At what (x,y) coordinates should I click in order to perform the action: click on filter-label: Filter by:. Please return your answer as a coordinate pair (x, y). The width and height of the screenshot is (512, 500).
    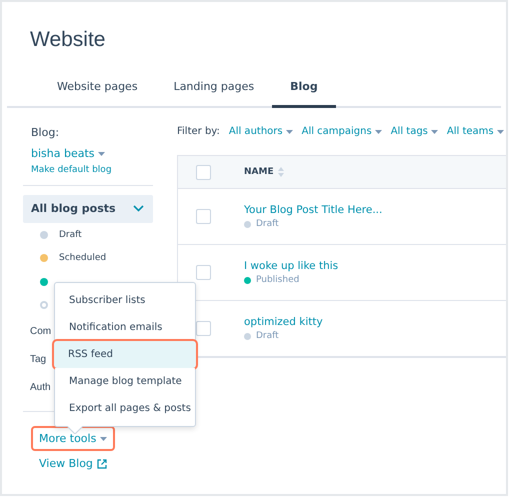
    Looking at the image, I should click on (198, 131).